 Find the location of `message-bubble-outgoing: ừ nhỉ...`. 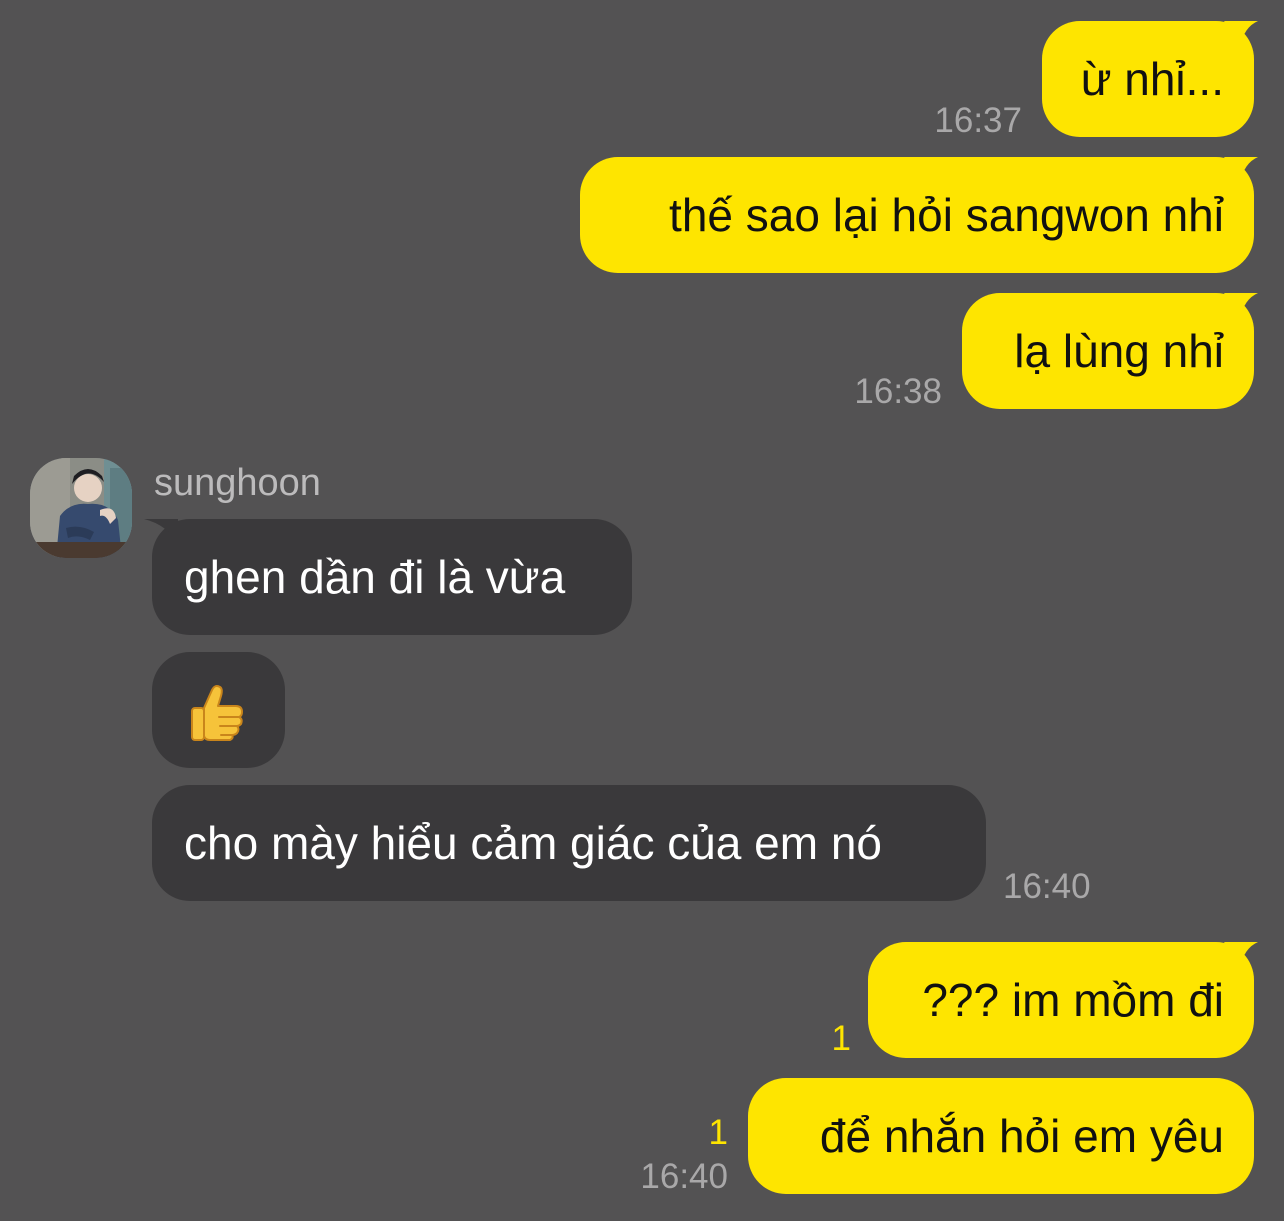

message-bubble-outgoing: ừ nhỉ... is located at coordinates (1150, 79).